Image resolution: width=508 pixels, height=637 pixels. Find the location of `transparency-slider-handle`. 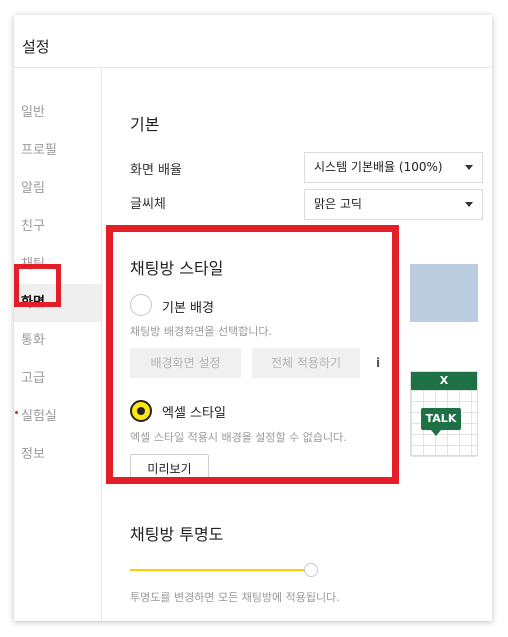

transparency-slider-handle is located at coordinates (311, 570).